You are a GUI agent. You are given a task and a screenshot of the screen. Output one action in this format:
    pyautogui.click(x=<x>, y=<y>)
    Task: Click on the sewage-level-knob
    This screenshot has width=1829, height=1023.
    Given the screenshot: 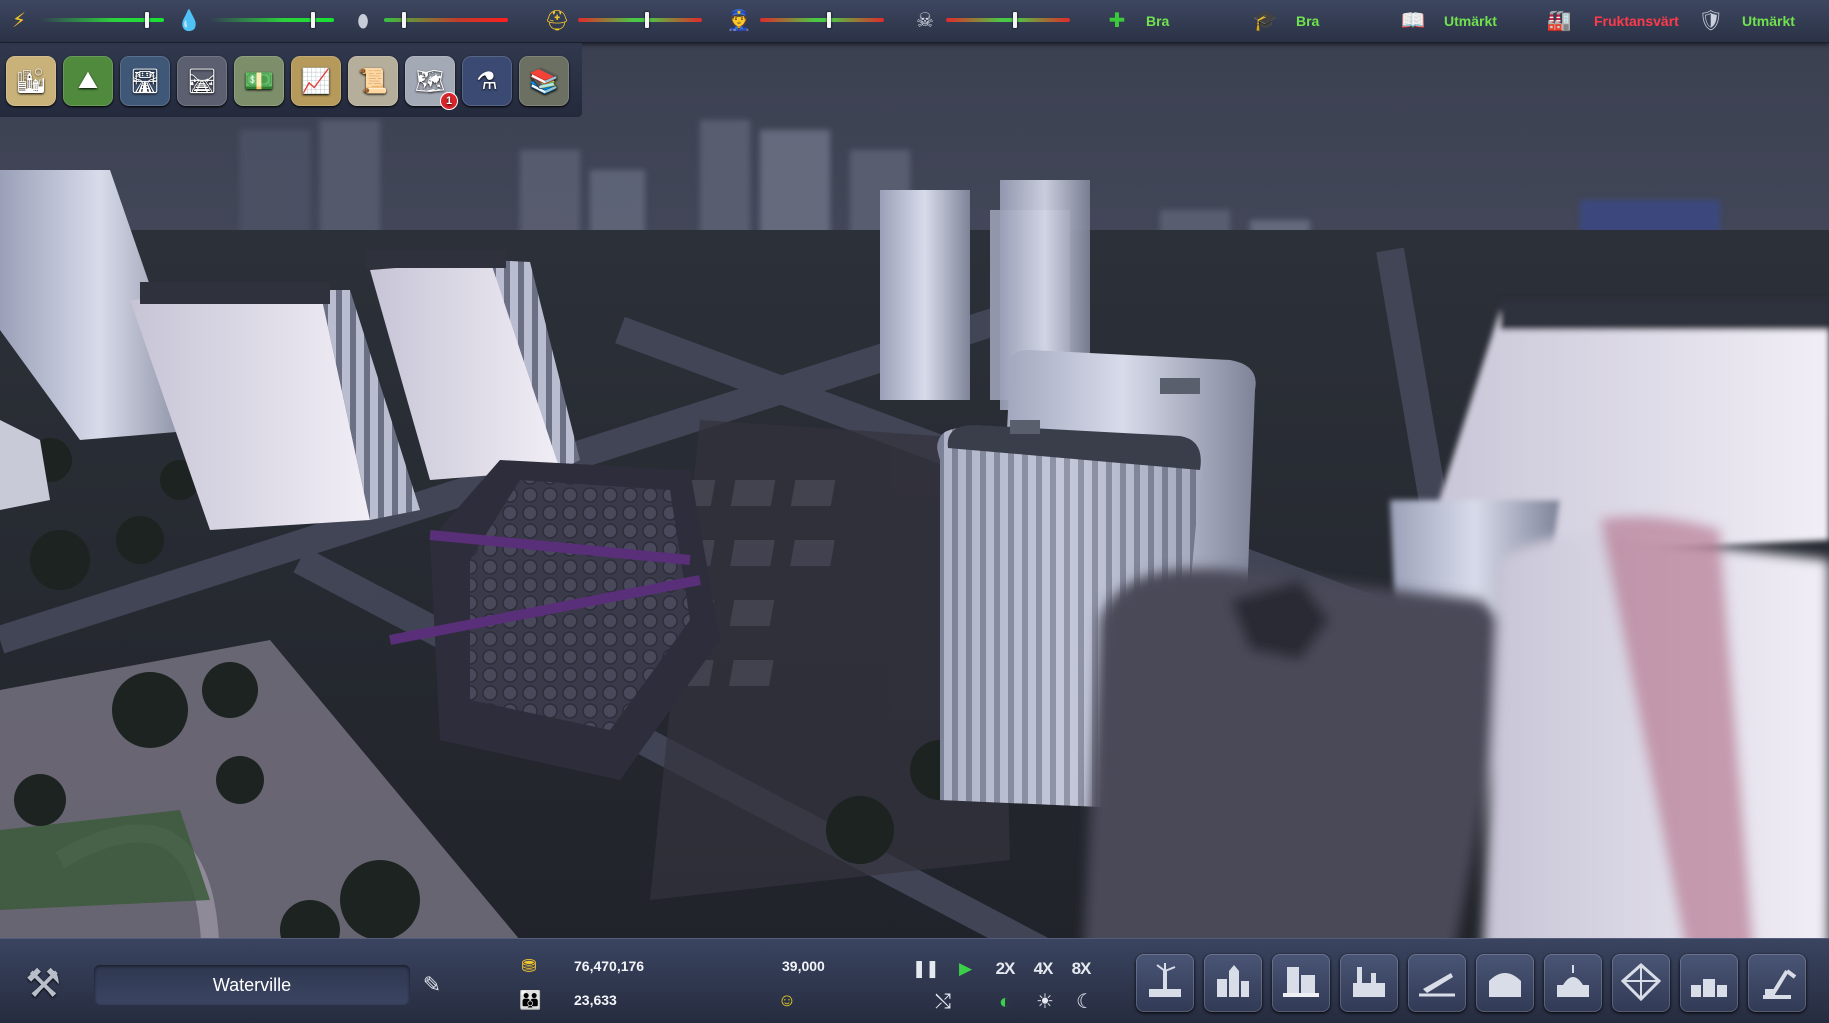 What is the action you would take?
    pyautogui.click(x=404, y=20)
    